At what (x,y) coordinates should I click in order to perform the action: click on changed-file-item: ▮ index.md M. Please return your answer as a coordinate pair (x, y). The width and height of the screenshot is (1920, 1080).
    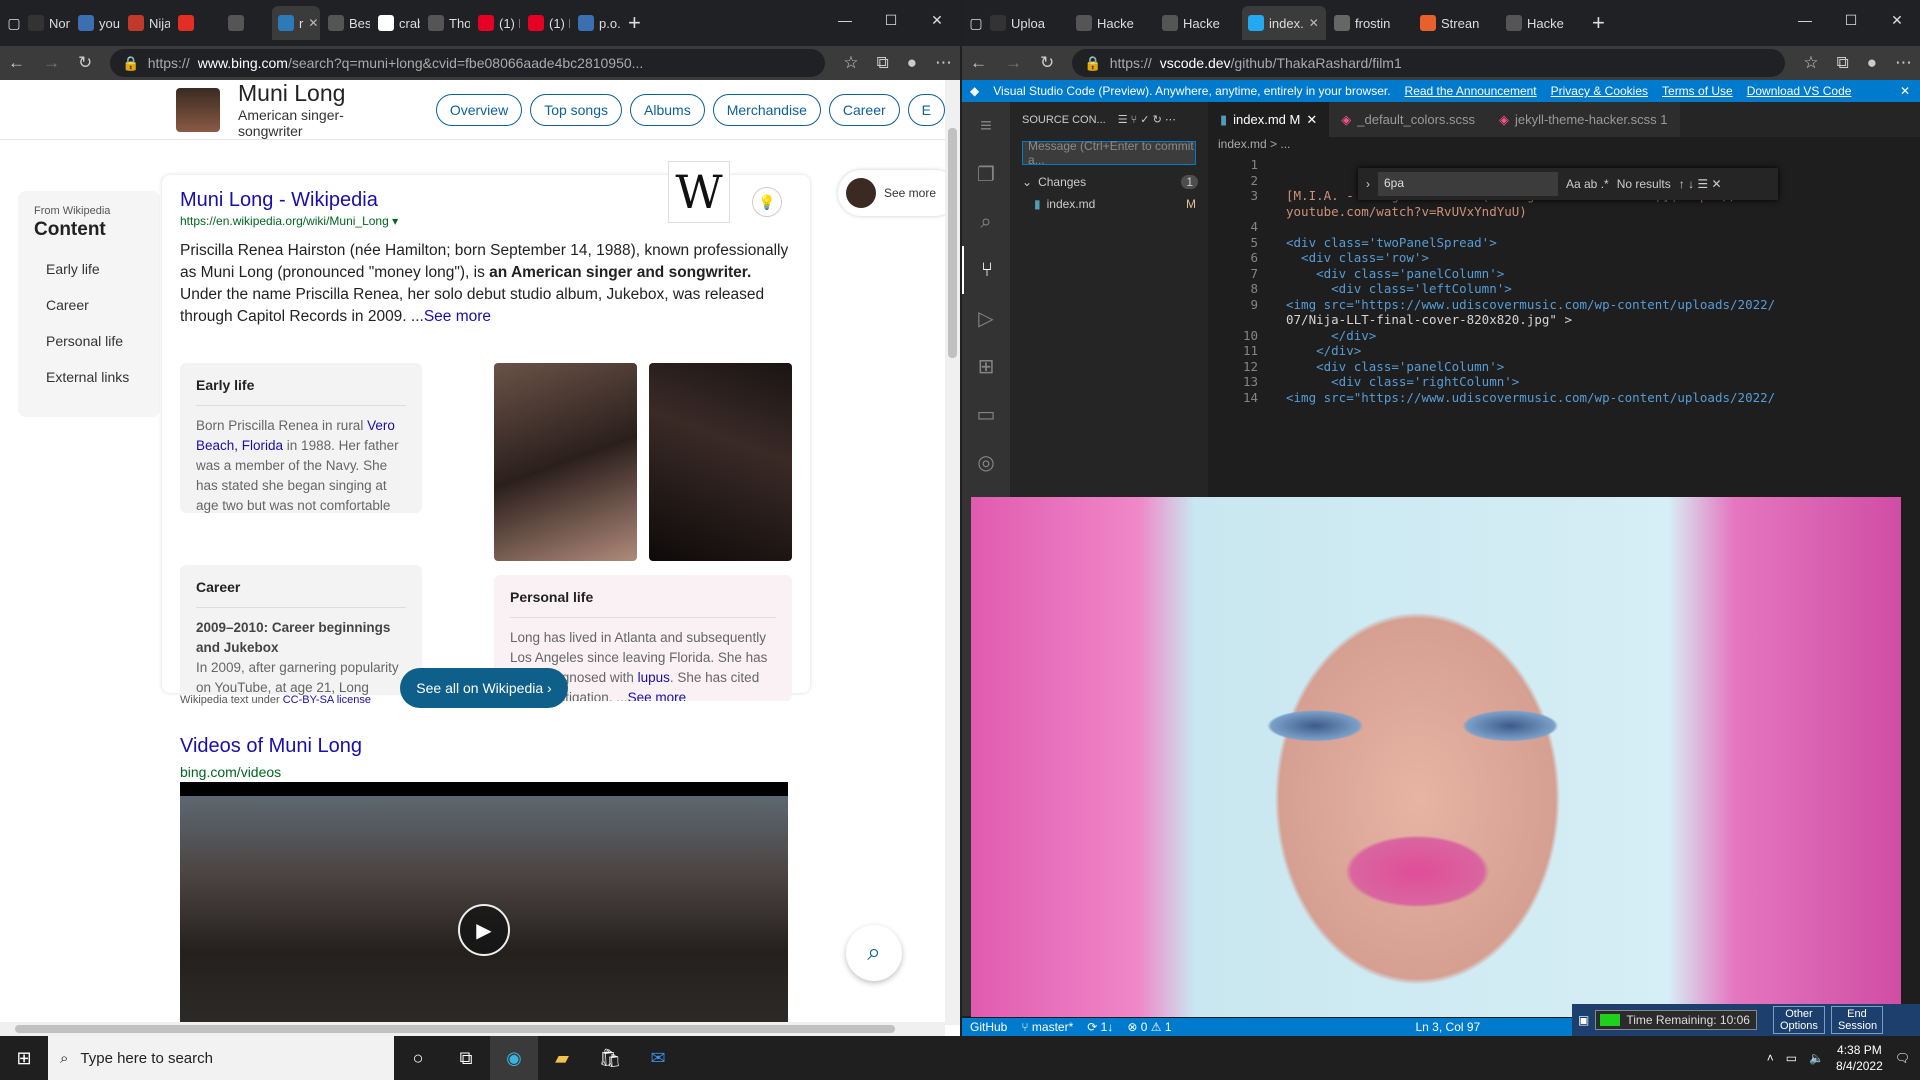
    Looking at the image, I should click on (1109, 204).